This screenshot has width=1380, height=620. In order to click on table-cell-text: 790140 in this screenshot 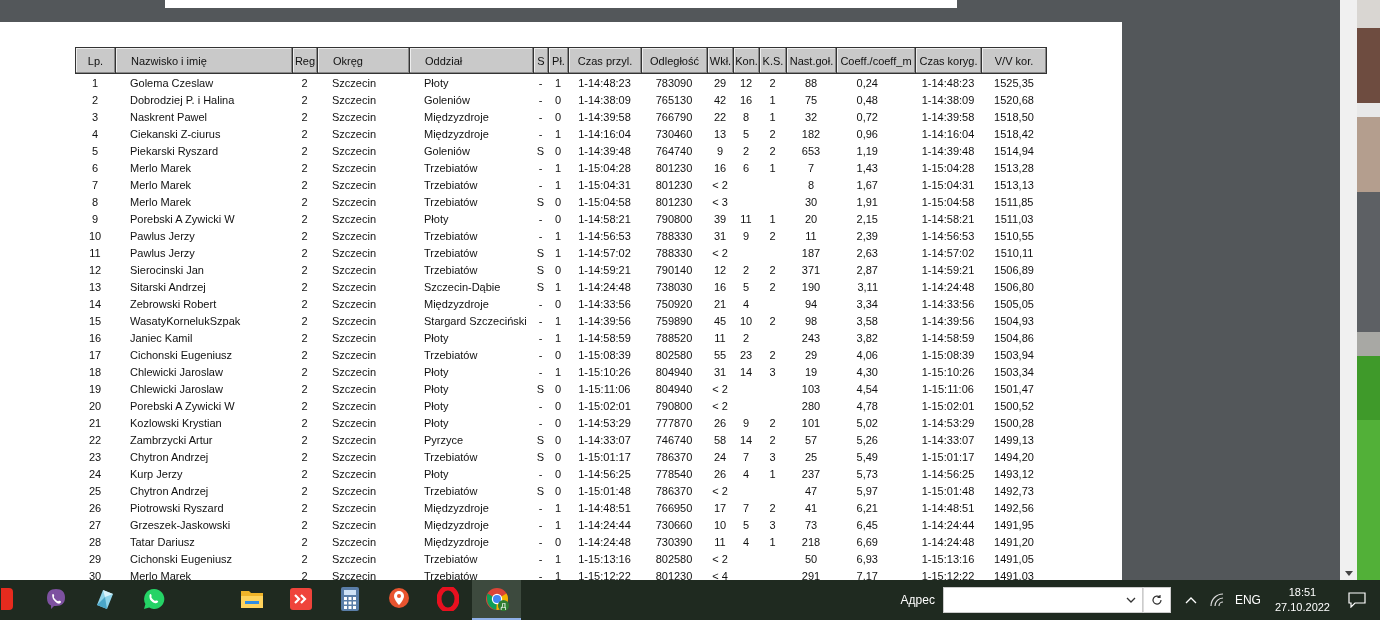, I will do `click(674, 270)`.